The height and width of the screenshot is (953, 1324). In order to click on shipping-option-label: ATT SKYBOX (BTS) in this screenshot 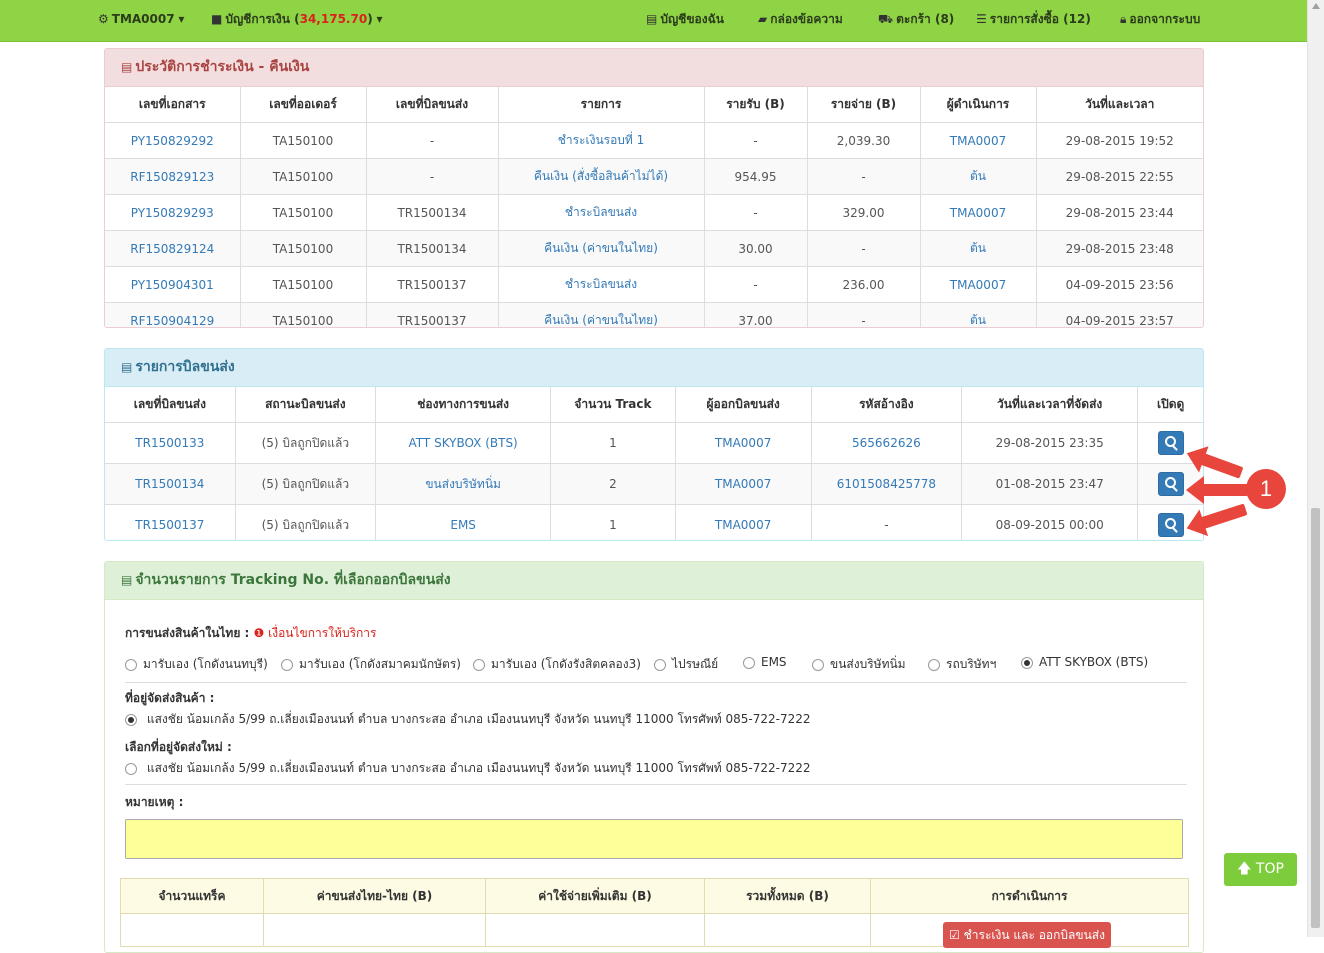, I will do `click(1094, 662)`.